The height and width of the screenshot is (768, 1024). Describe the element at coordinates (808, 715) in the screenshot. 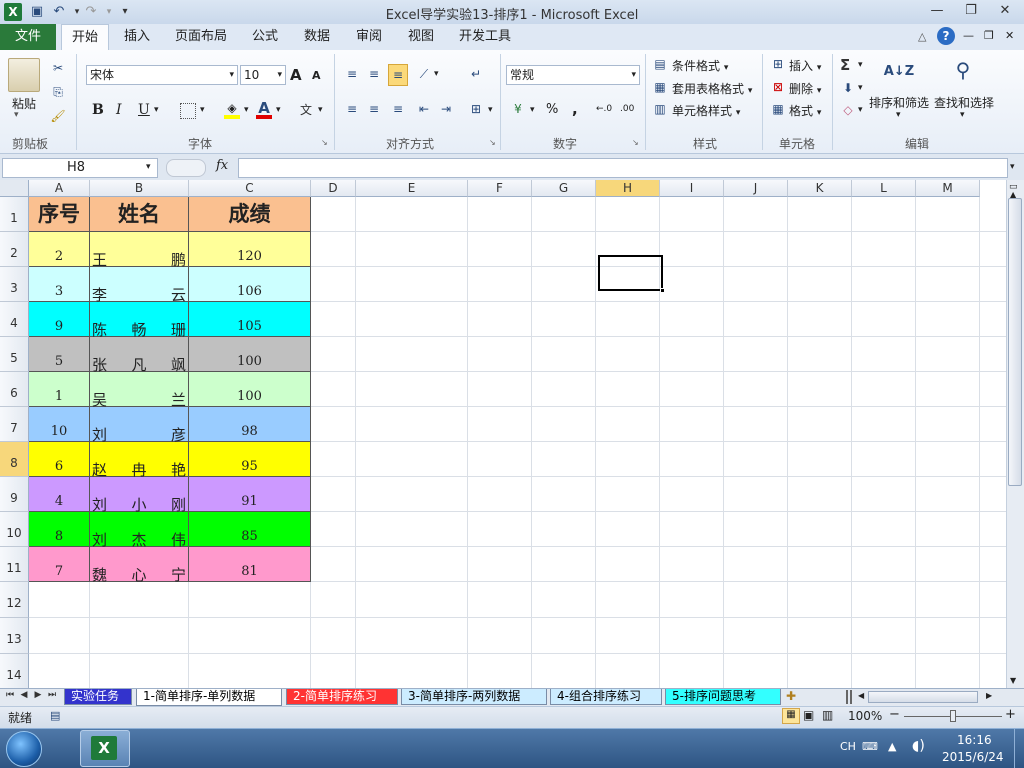

I see `page-layout-view-icon: ▣` at that location.